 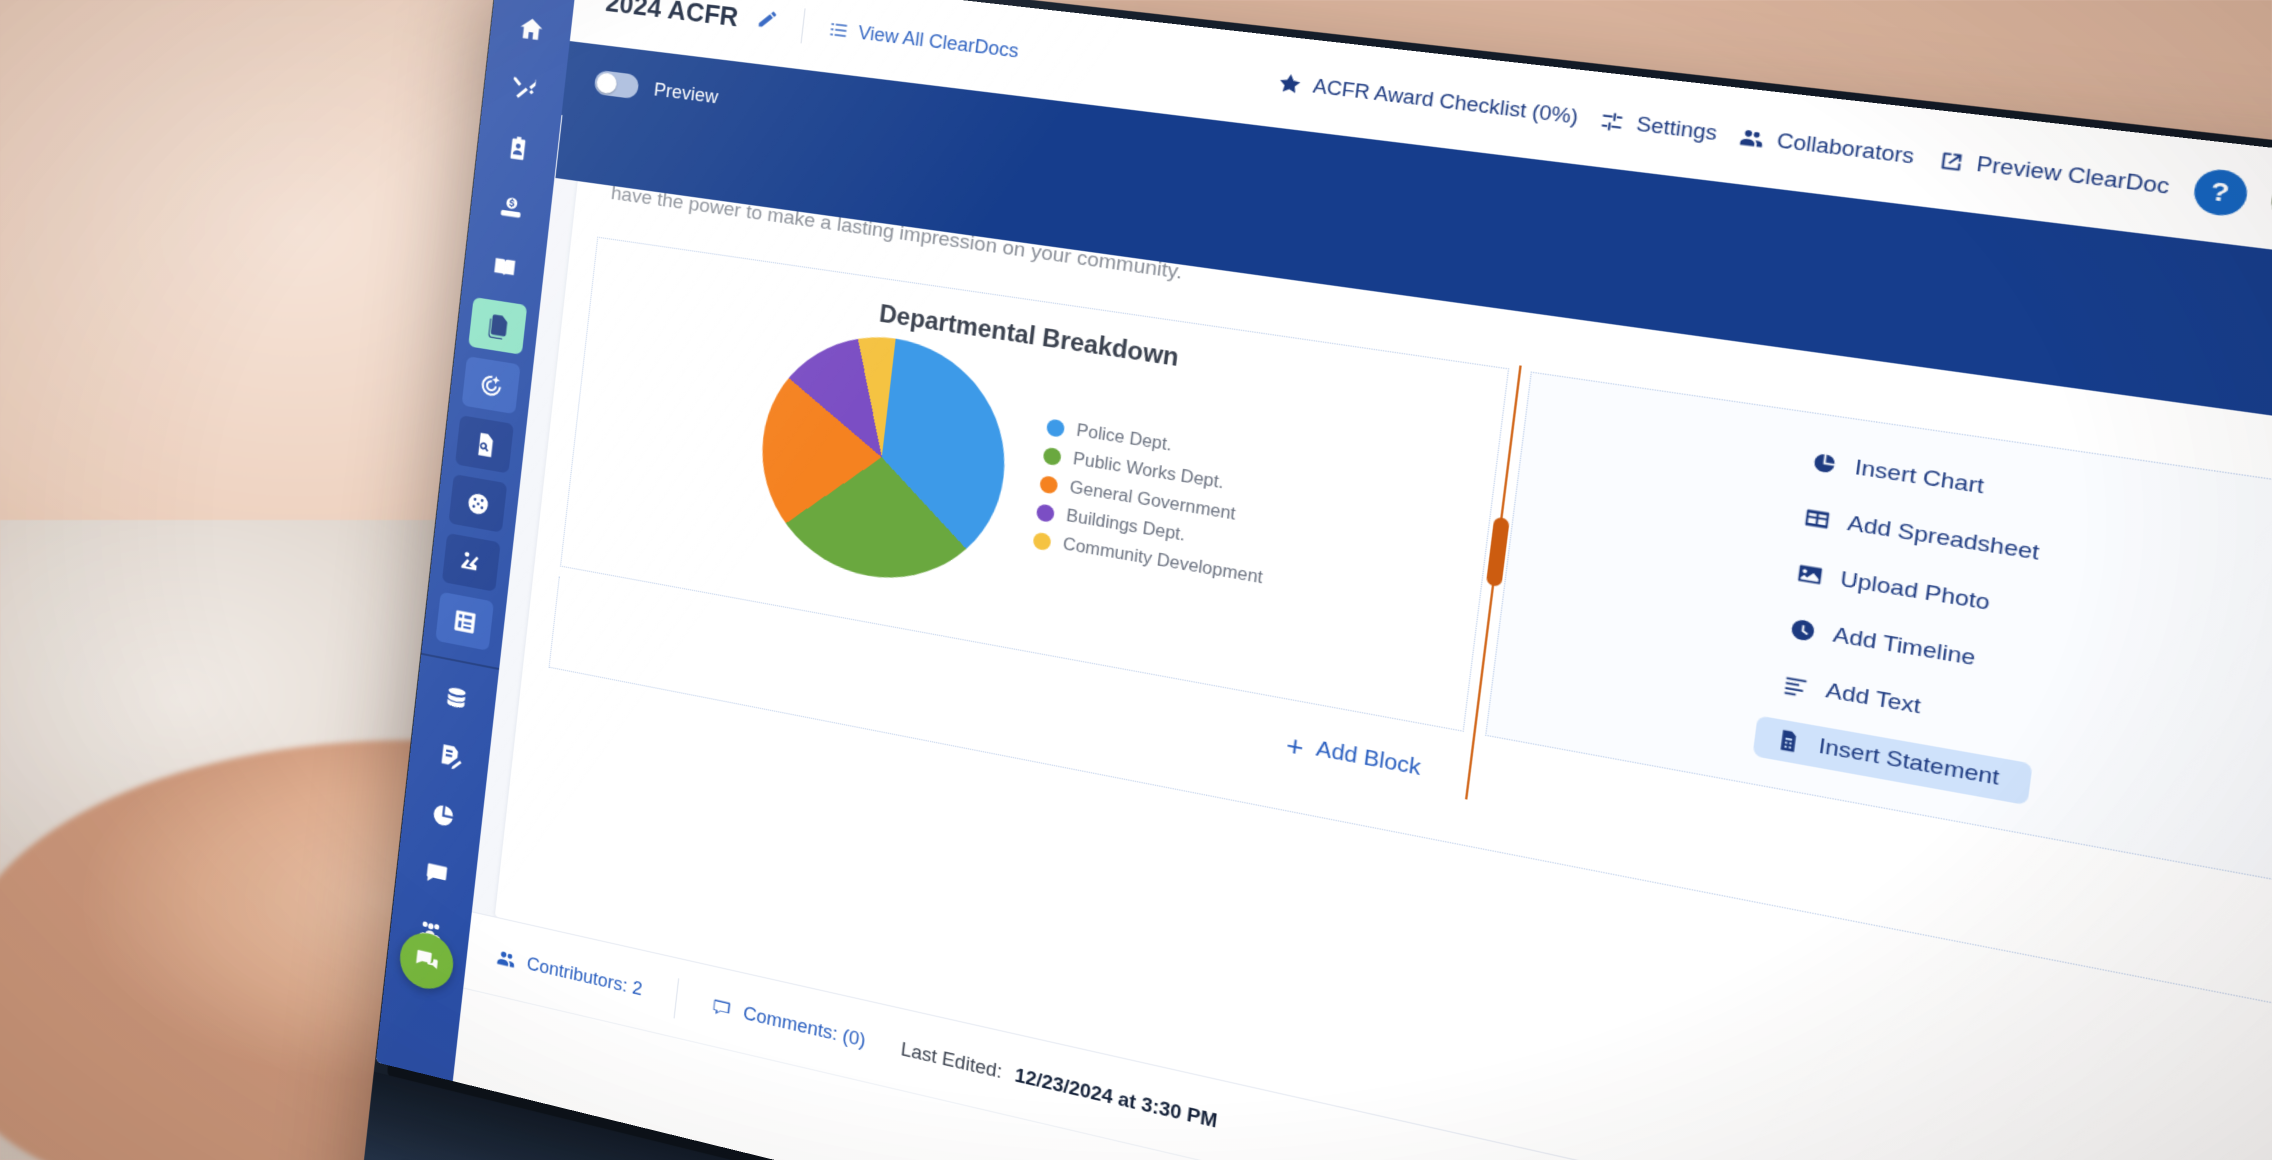 What do you see at coordinates (721, 1008) in the screenshot?
I see `comment-icon` at bounding box center [721, 1008].